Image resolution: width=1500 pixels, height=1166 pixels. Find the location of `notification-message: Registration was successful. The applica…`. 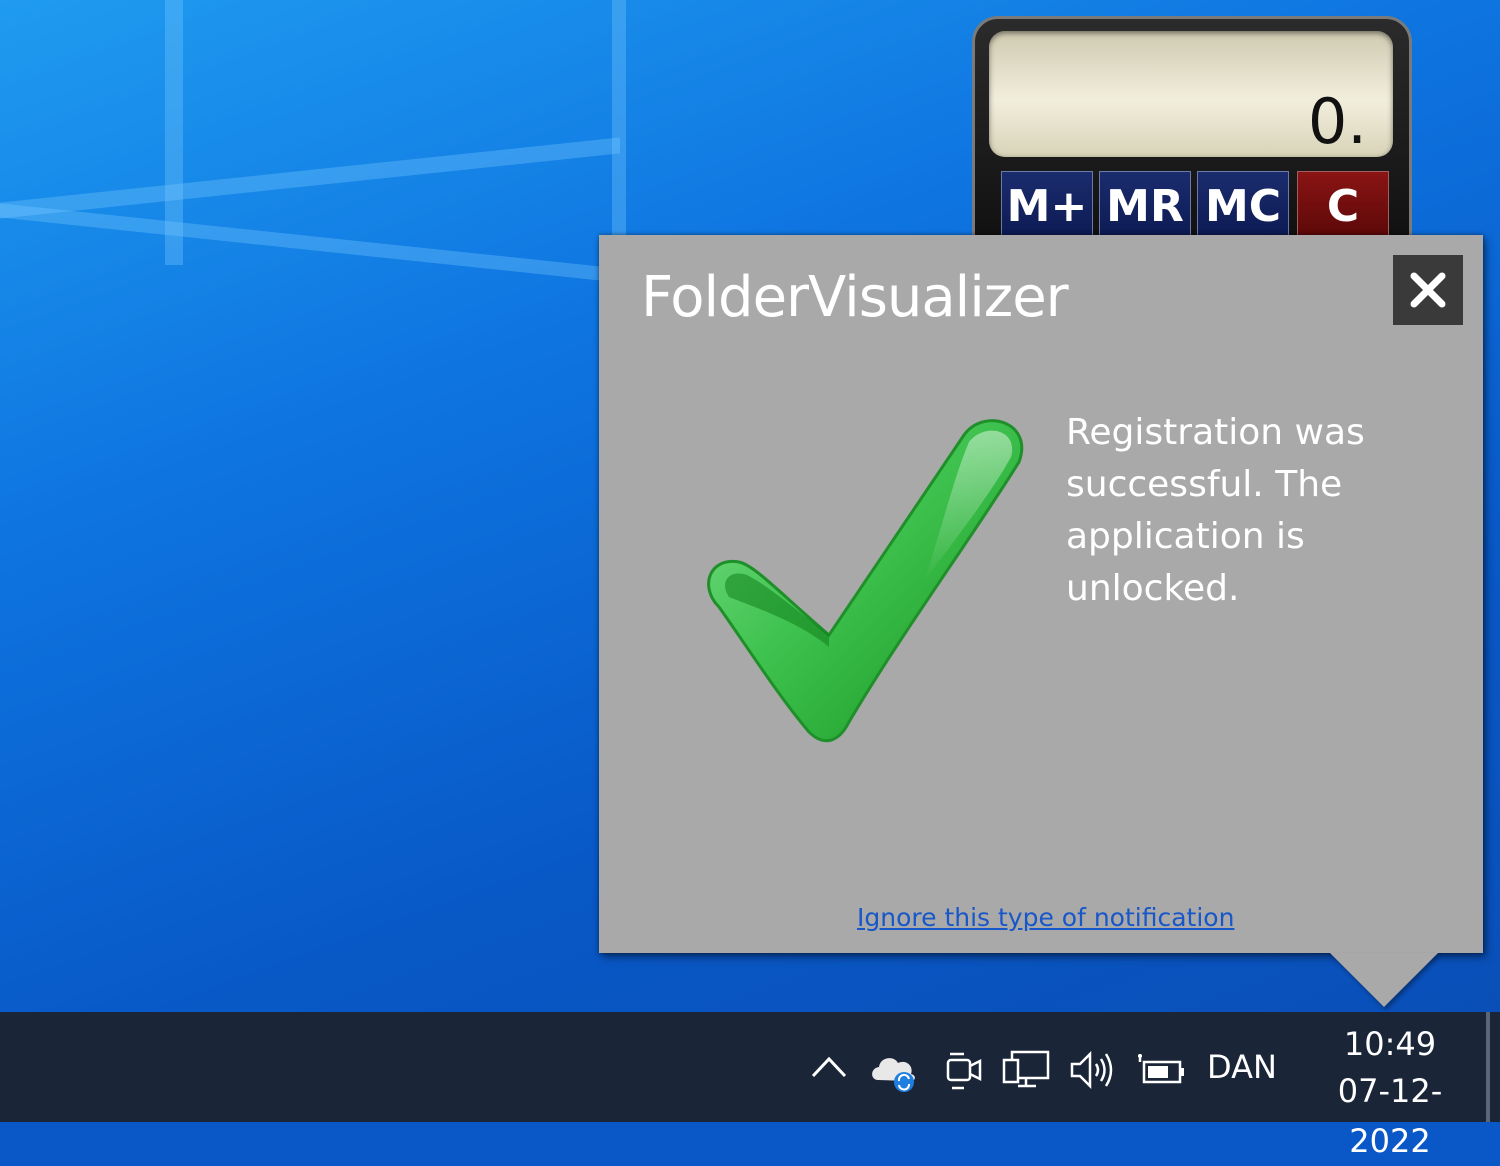

notification-message: Registration was successful. The applica… is located at coordinates (1215, 510).